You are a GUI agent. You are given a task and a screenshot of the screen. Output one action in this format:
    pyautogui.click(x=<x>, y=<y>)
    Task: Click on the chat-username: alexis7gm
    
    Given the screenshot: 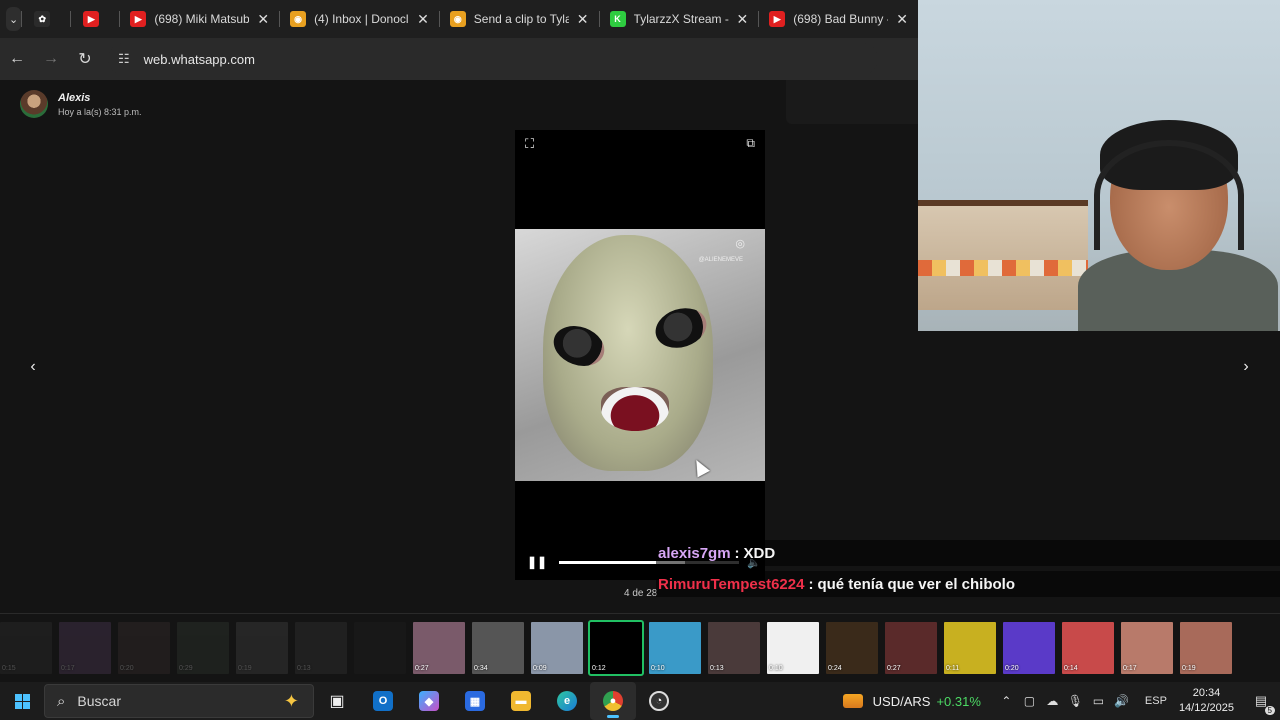 What is the action you would take?
    pyautogui.click(x=694, y=553)
    